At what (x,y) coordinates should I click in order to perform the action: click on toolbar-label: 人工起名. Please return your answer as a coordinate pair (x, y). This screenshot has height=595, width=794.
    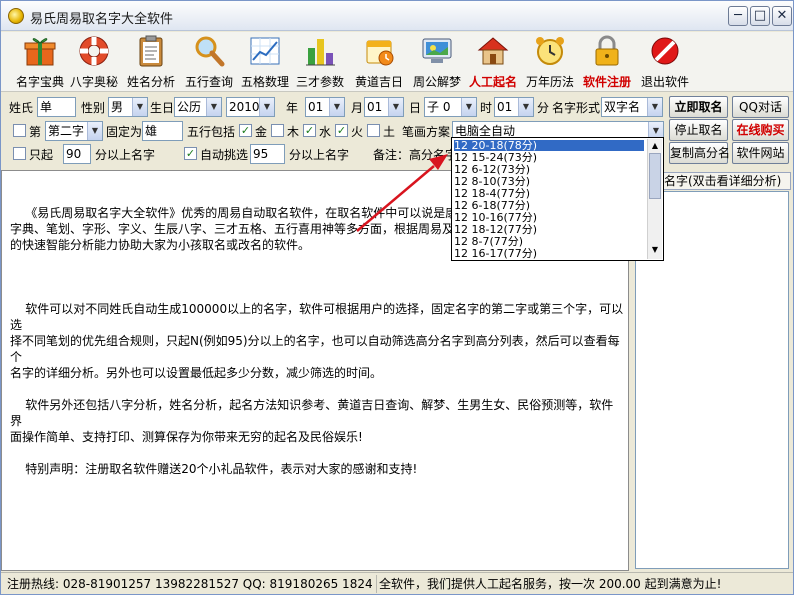
    Looking at the image, I should click on (492, 82).